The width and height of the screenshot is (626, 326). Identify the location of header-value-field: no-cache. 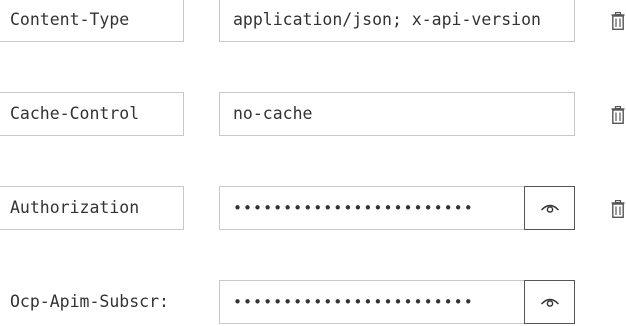
(397, 114).